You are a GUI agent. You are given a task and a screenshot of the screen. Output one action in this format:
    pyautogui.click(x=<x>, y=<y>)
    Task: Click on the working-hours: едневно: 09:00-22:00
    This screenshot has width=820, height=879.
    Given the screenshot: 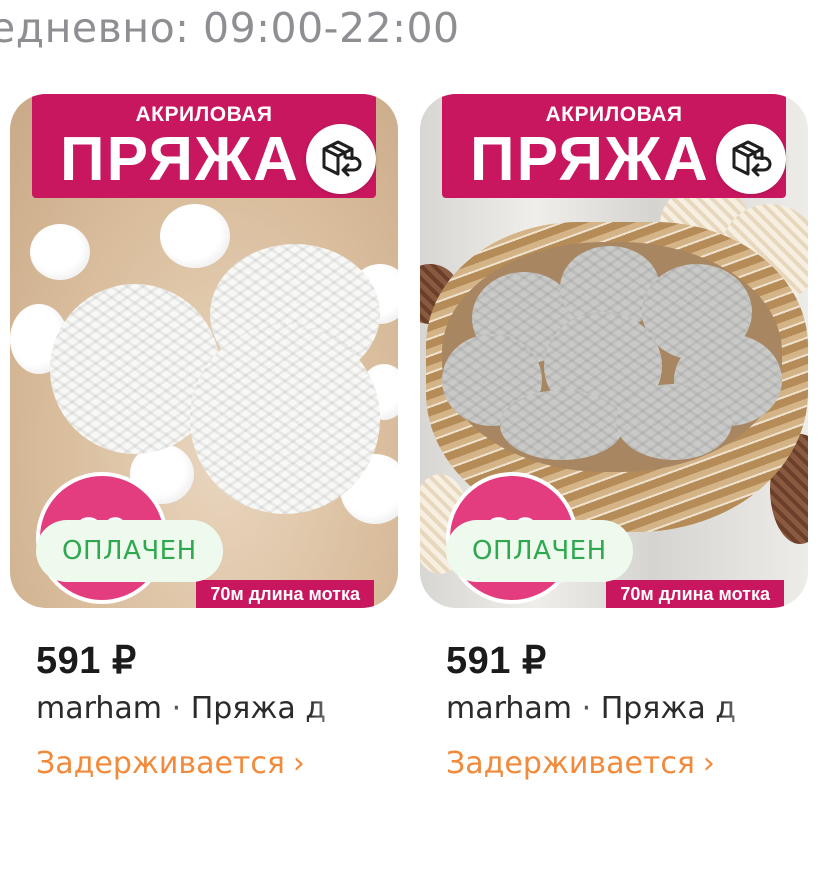 What is the action you would take?
    pyautogui.click(x=230, y=28)
    